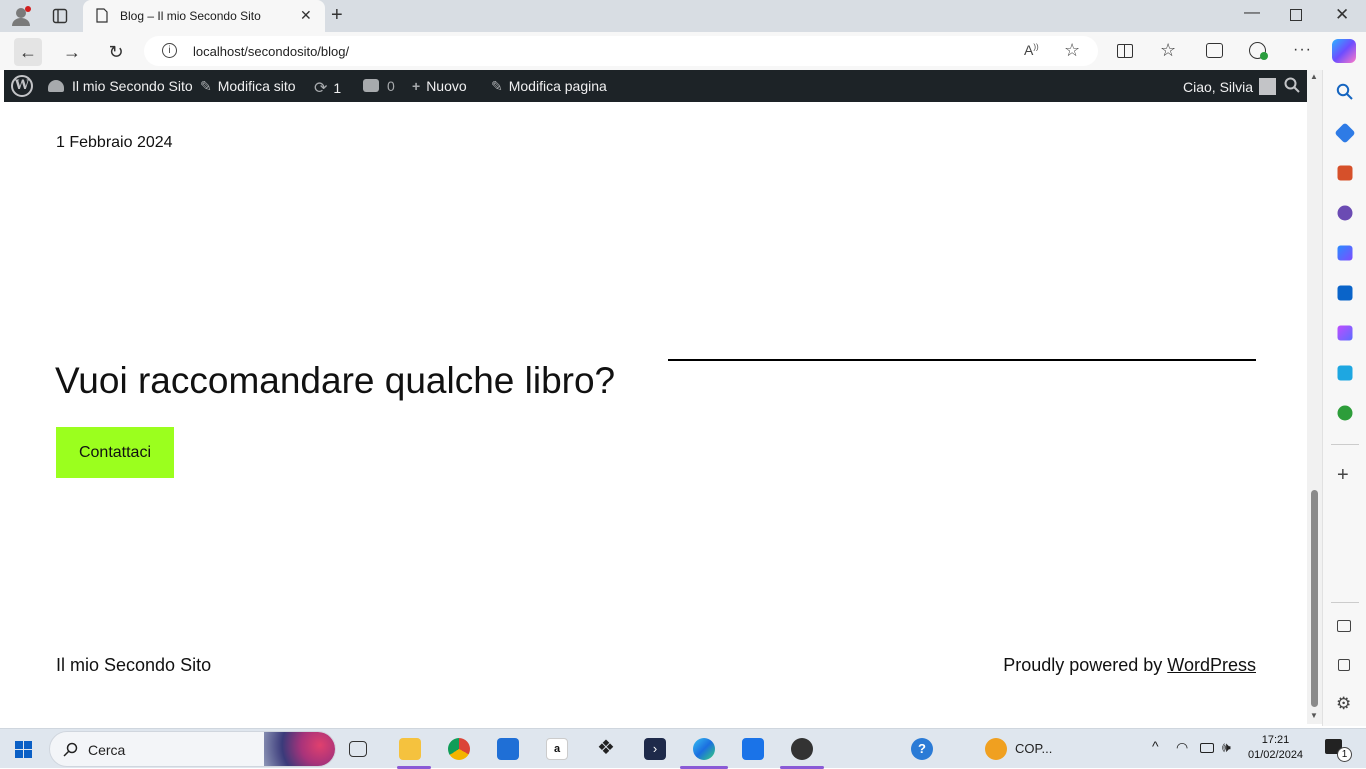 This screenshot has height=769, width=1366. Describe the element at coordinates (358, 749) in the screenshot. I see `task-view-icon` at that location.